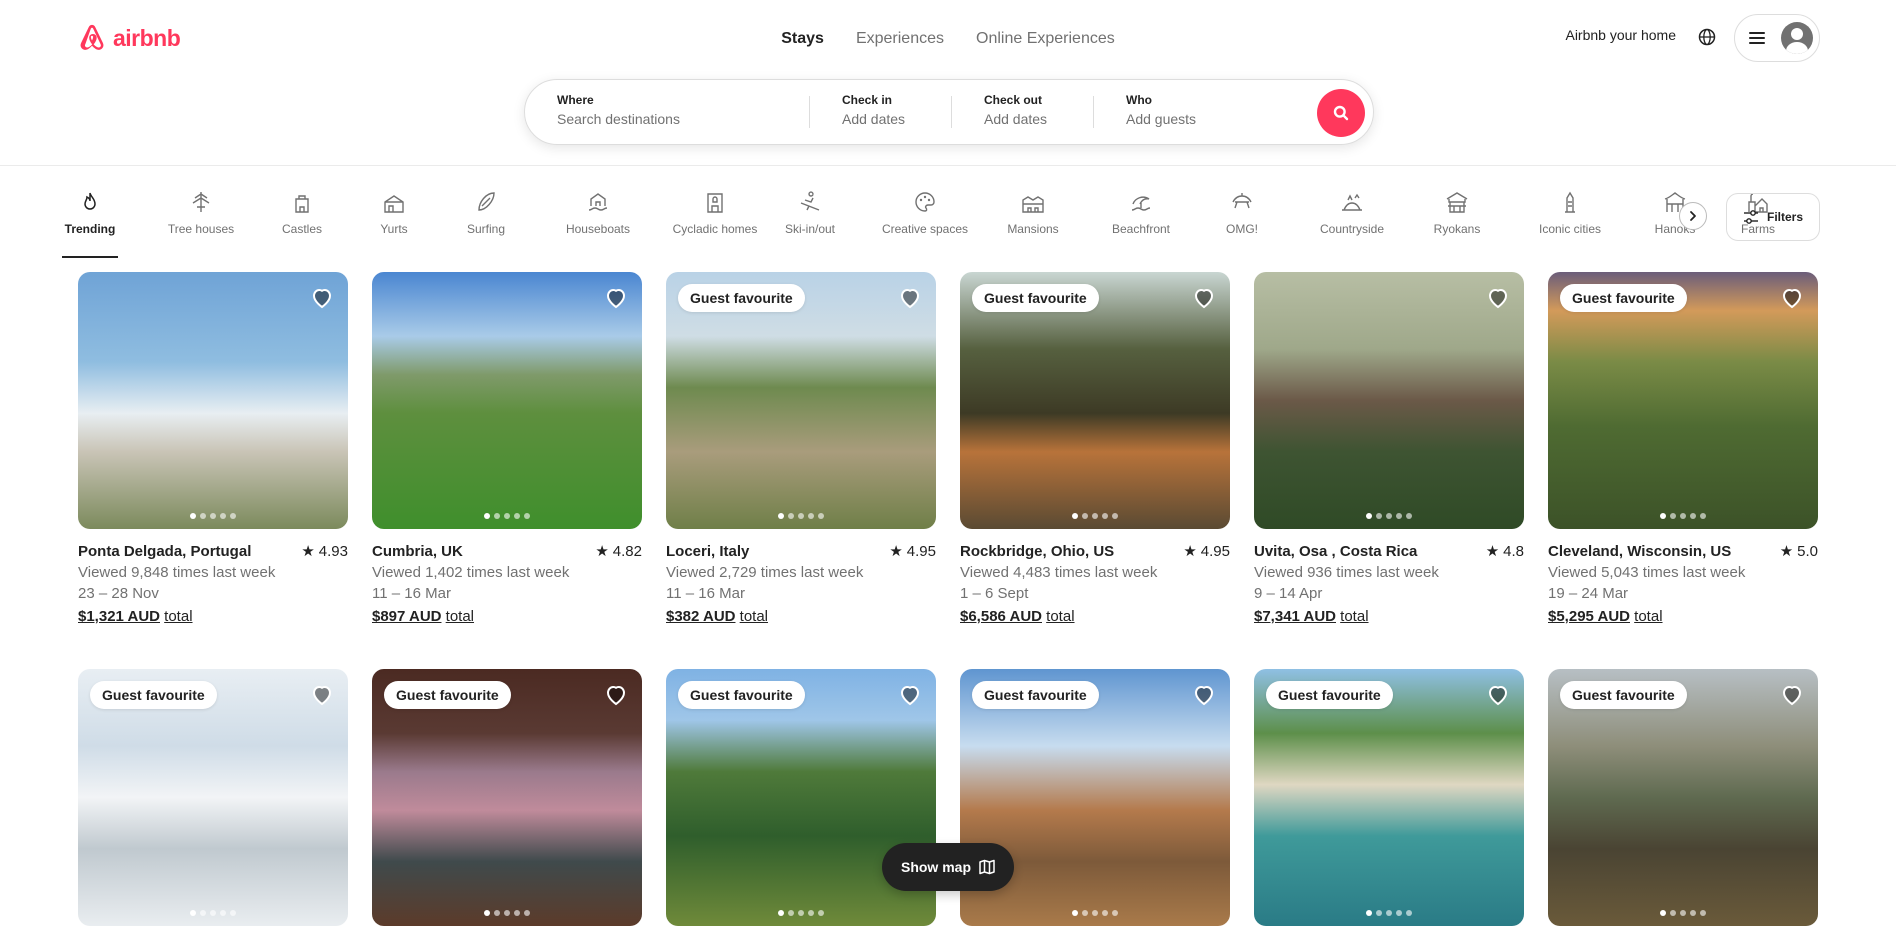  What do you see at coordinates (153, 695) in the screenshot?
I see `guest-favourite-badge: Guest favourite` at bounding box center [153, 695].